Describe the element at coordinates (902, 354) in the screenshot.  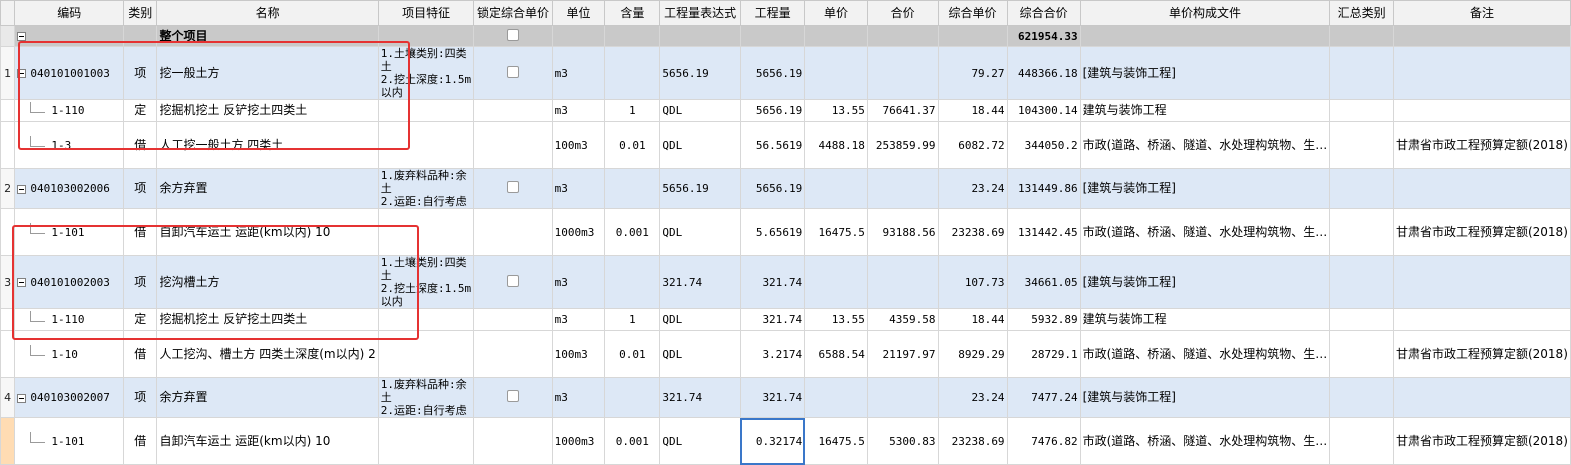
I see `amount-cell: 21197.97` at that location.